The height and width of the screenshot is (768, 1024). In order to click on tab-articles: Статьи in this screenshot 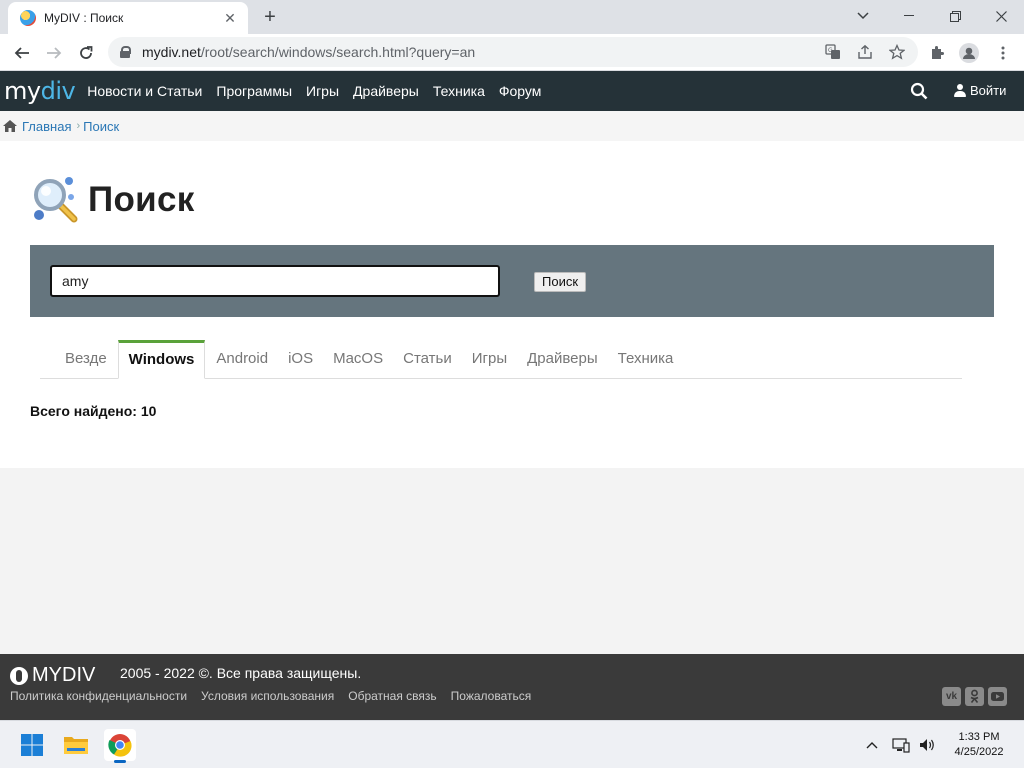, I will do `click(427, 359)`.